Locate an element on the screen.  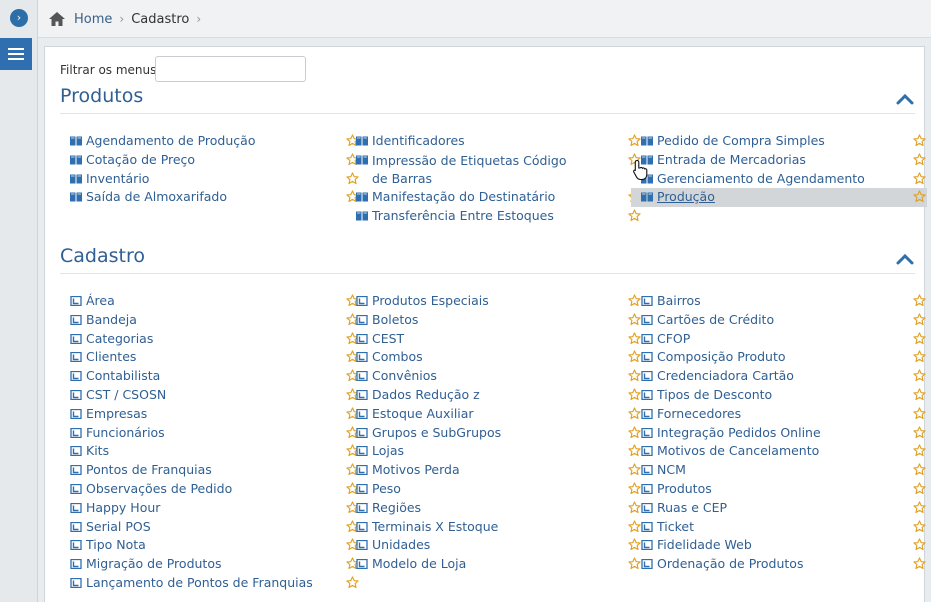
menu-item: Contabilista is located at coordinates (215, 376).